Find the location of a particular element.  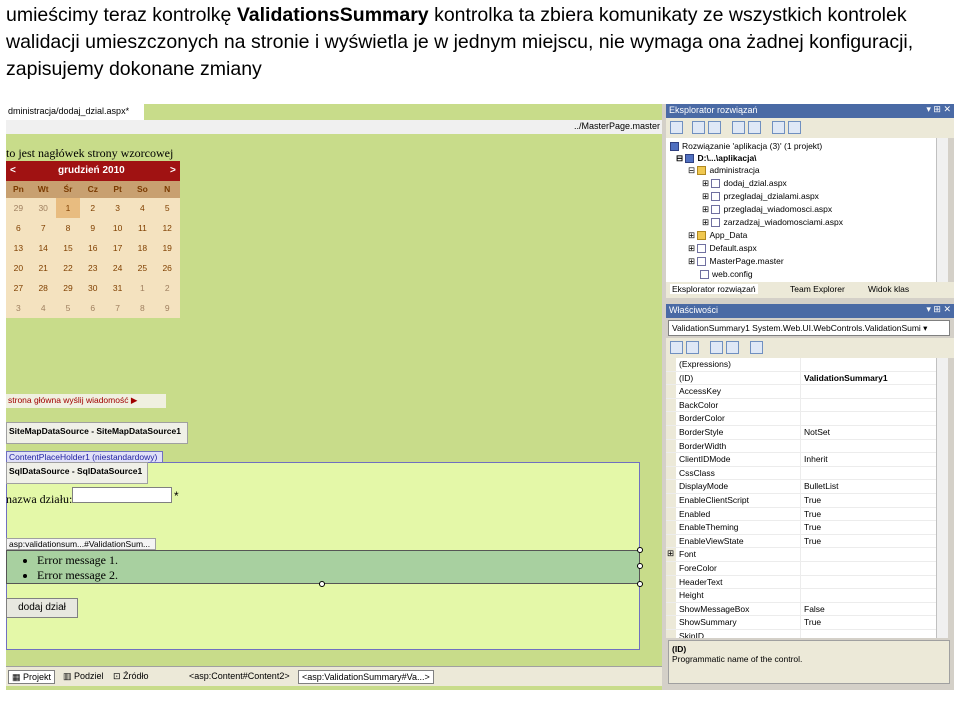

document-tab: dministracja/dodaj_dzial.aspx* is located at coordinates (75, 112).